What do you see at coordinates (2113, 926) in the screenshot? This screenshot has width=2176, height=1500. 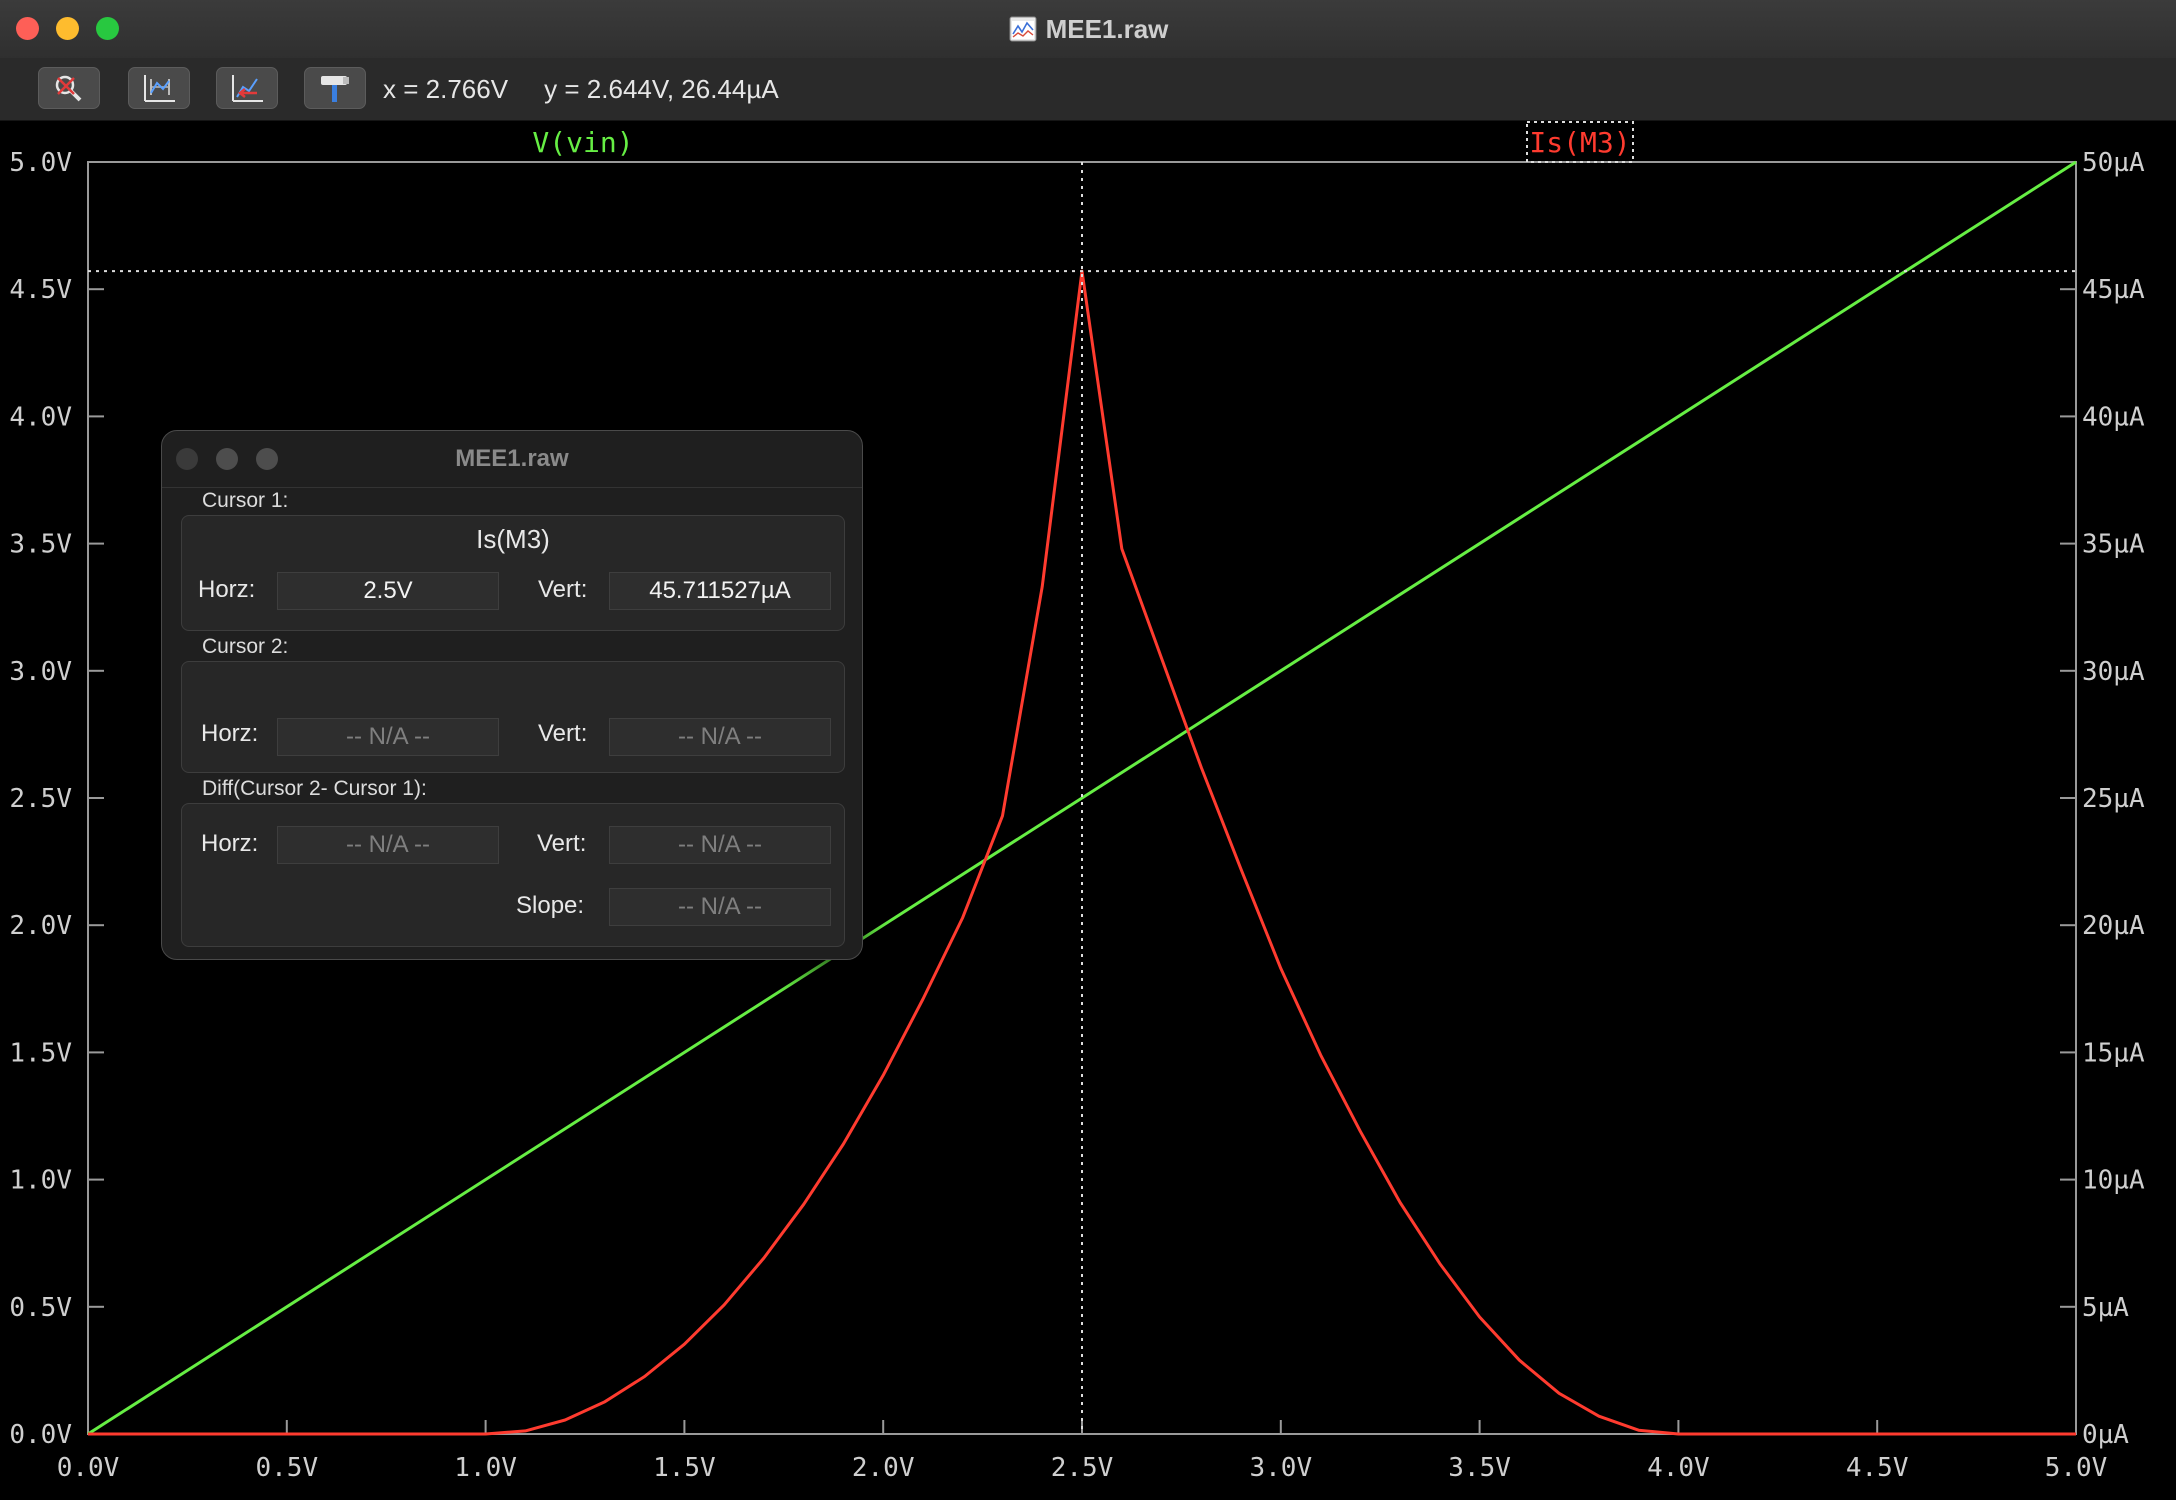 I see `y-right-tick-label: 20µA` at bounding box center [2113, 926].